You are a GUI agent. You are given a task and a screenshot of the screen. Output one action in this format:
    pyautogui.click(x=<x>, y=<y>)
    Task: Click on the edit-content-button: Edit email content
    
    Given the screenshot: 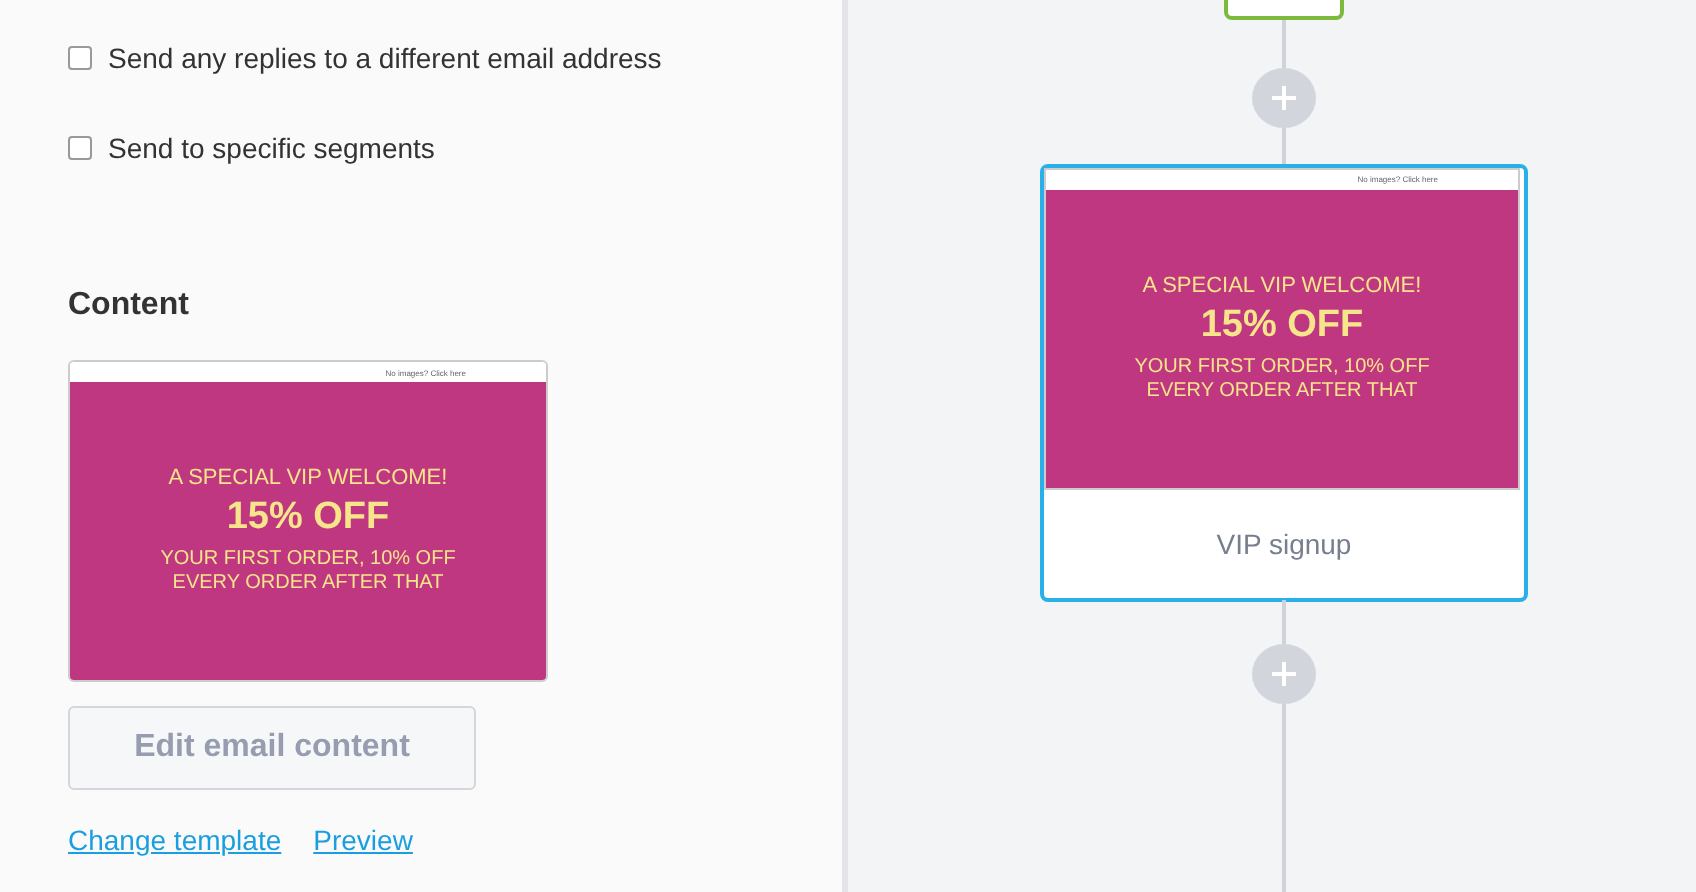 What is the action you would take?
    pyautogui.click(x=272, y=748)
    